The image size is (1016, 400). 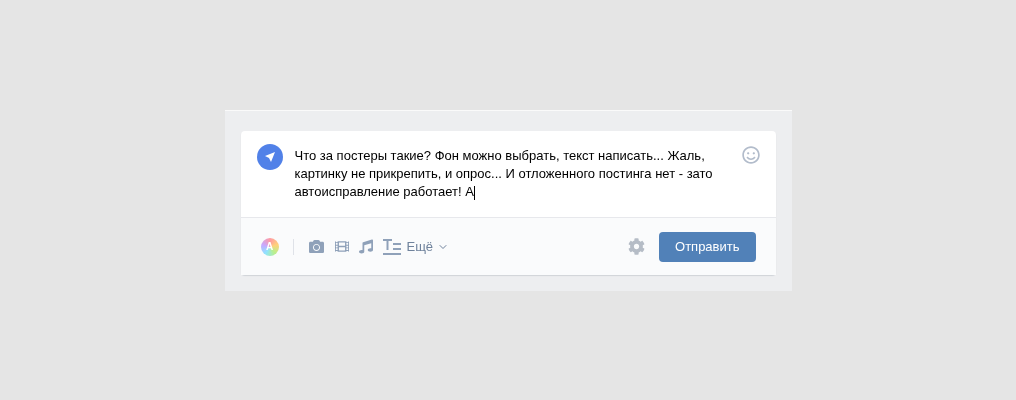 What do you see at coordinates (637, 246) in the screenshot?
I see `settings-icon` at bounding box center [637, 246].